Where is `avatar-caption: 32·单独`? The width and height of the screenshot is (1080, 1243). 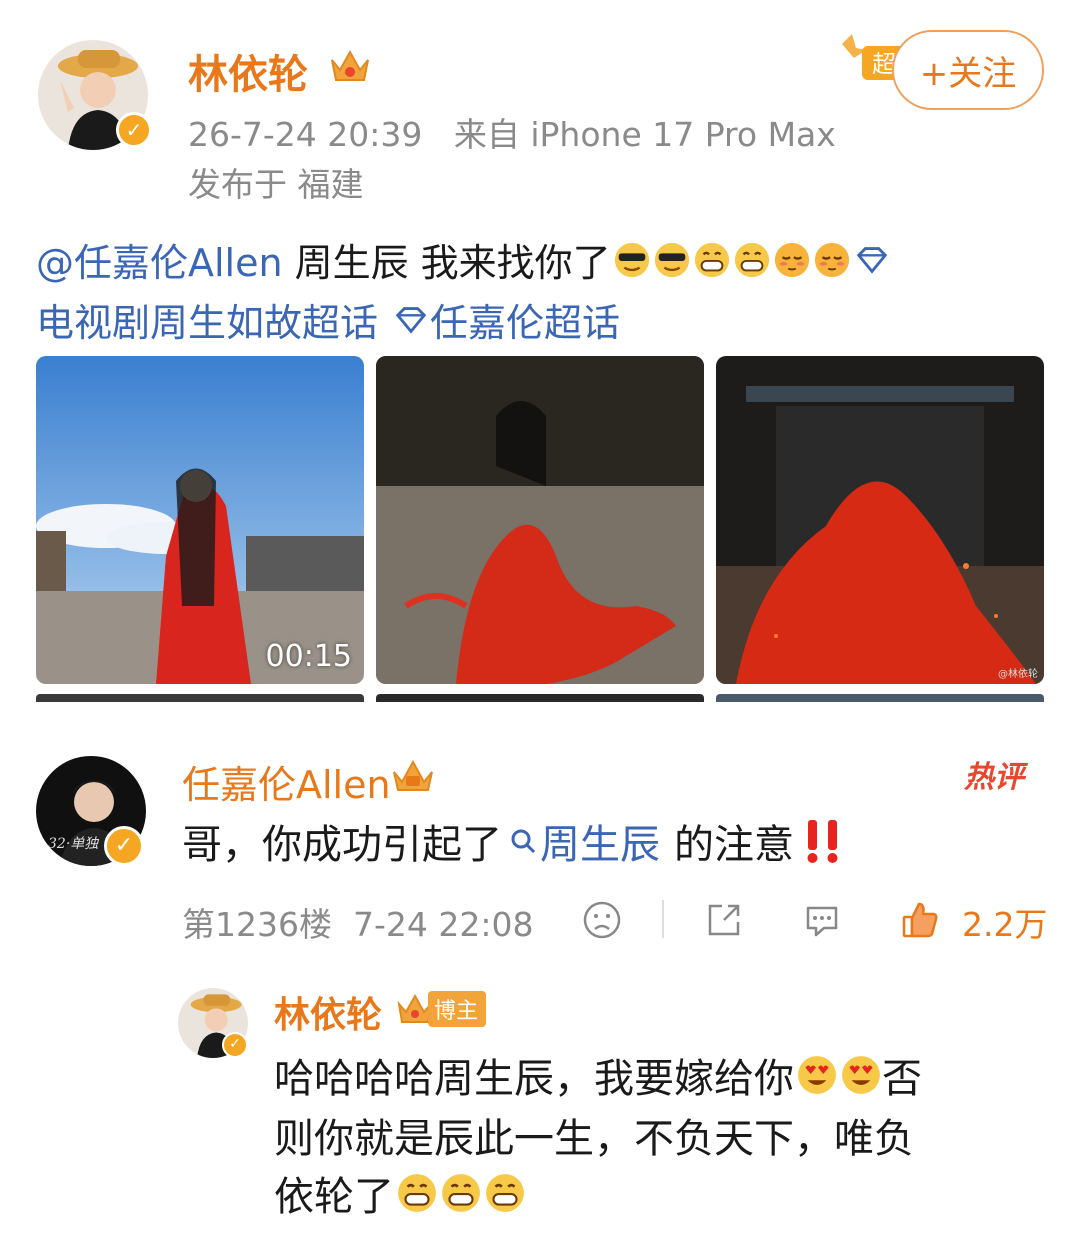 avatar-caption: 32·单独 is located at coordinates (73, 844).